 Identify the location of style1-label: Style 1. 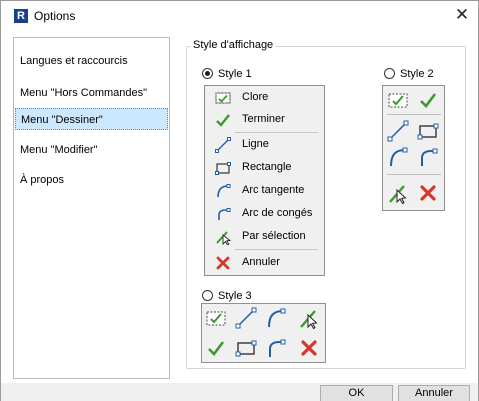
(235, 74).